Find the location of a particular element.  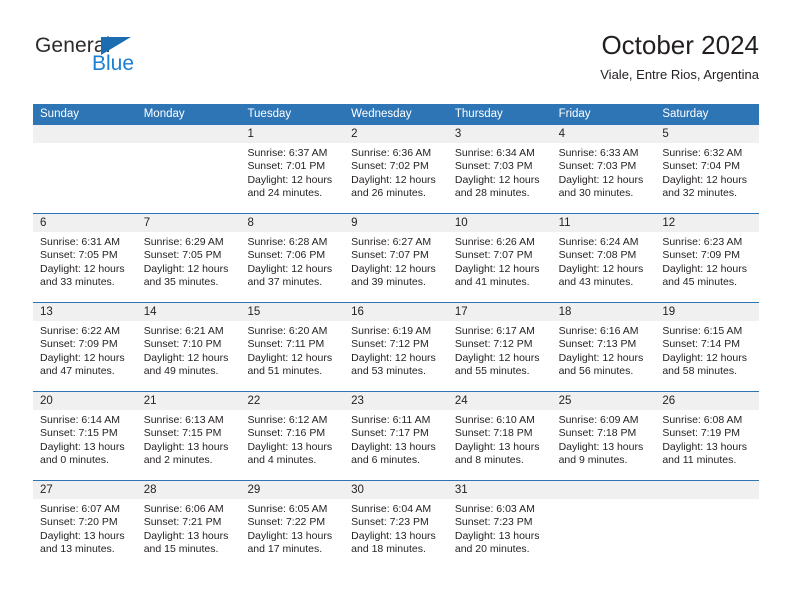

daylight-text-cont: and 28 minutes. is located at coordinates (492, 193).